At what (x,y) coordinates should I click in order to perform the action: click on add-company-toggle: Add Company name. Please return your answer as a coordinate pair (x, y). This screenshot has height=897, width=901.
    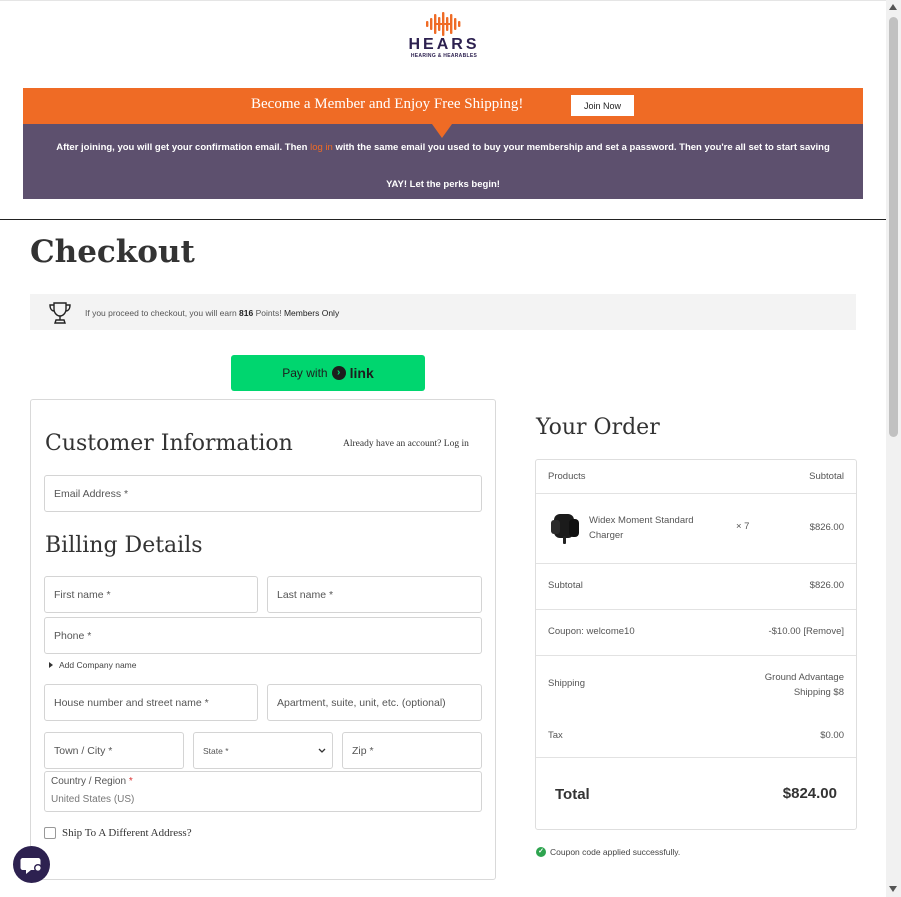
    Looking at the image, I should click on (93, 665).